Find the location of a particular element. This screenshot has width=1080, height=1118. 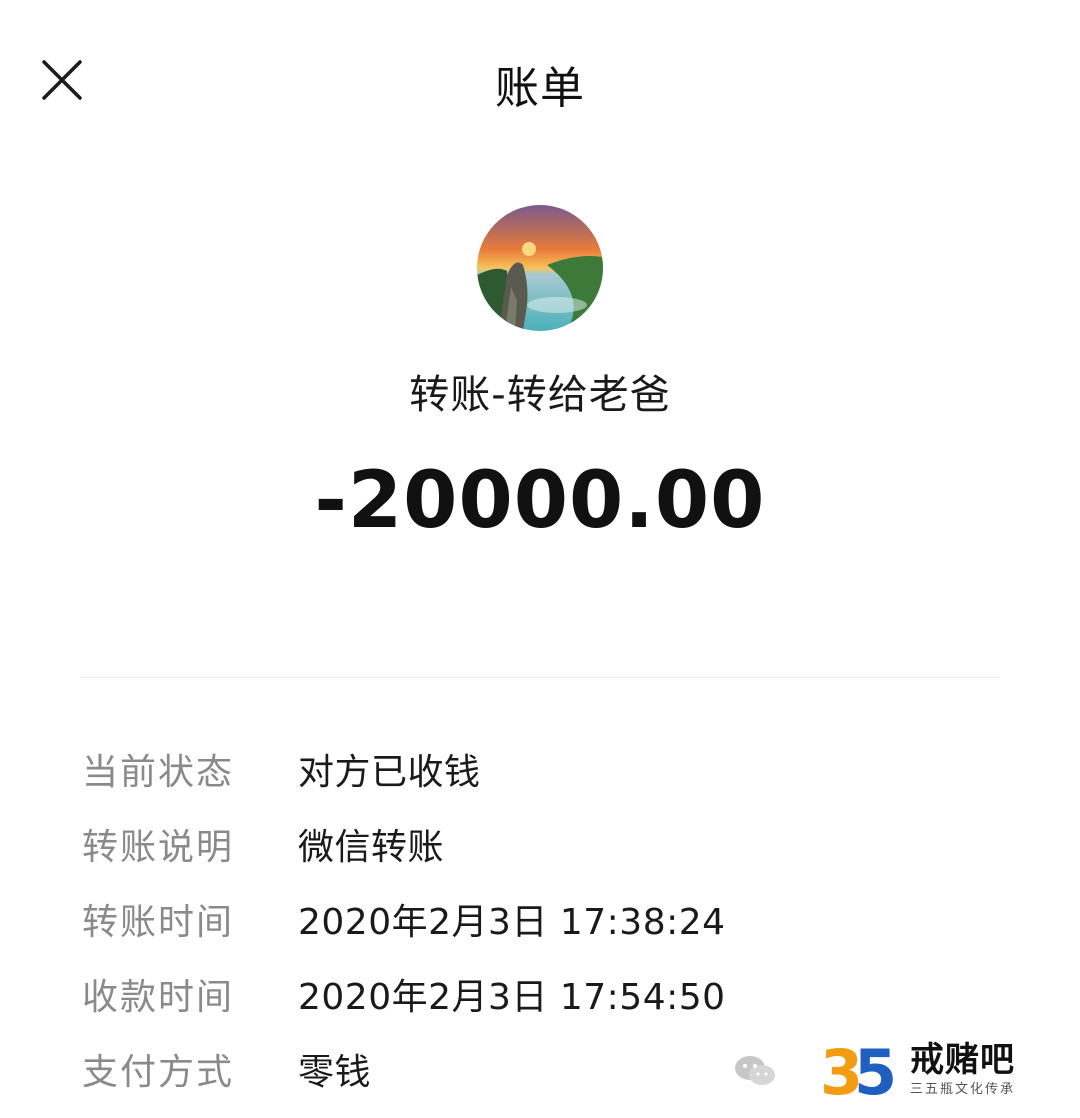

detail-row-status: 当前状态 对方已收钱 is located at coordinates (540, 780).